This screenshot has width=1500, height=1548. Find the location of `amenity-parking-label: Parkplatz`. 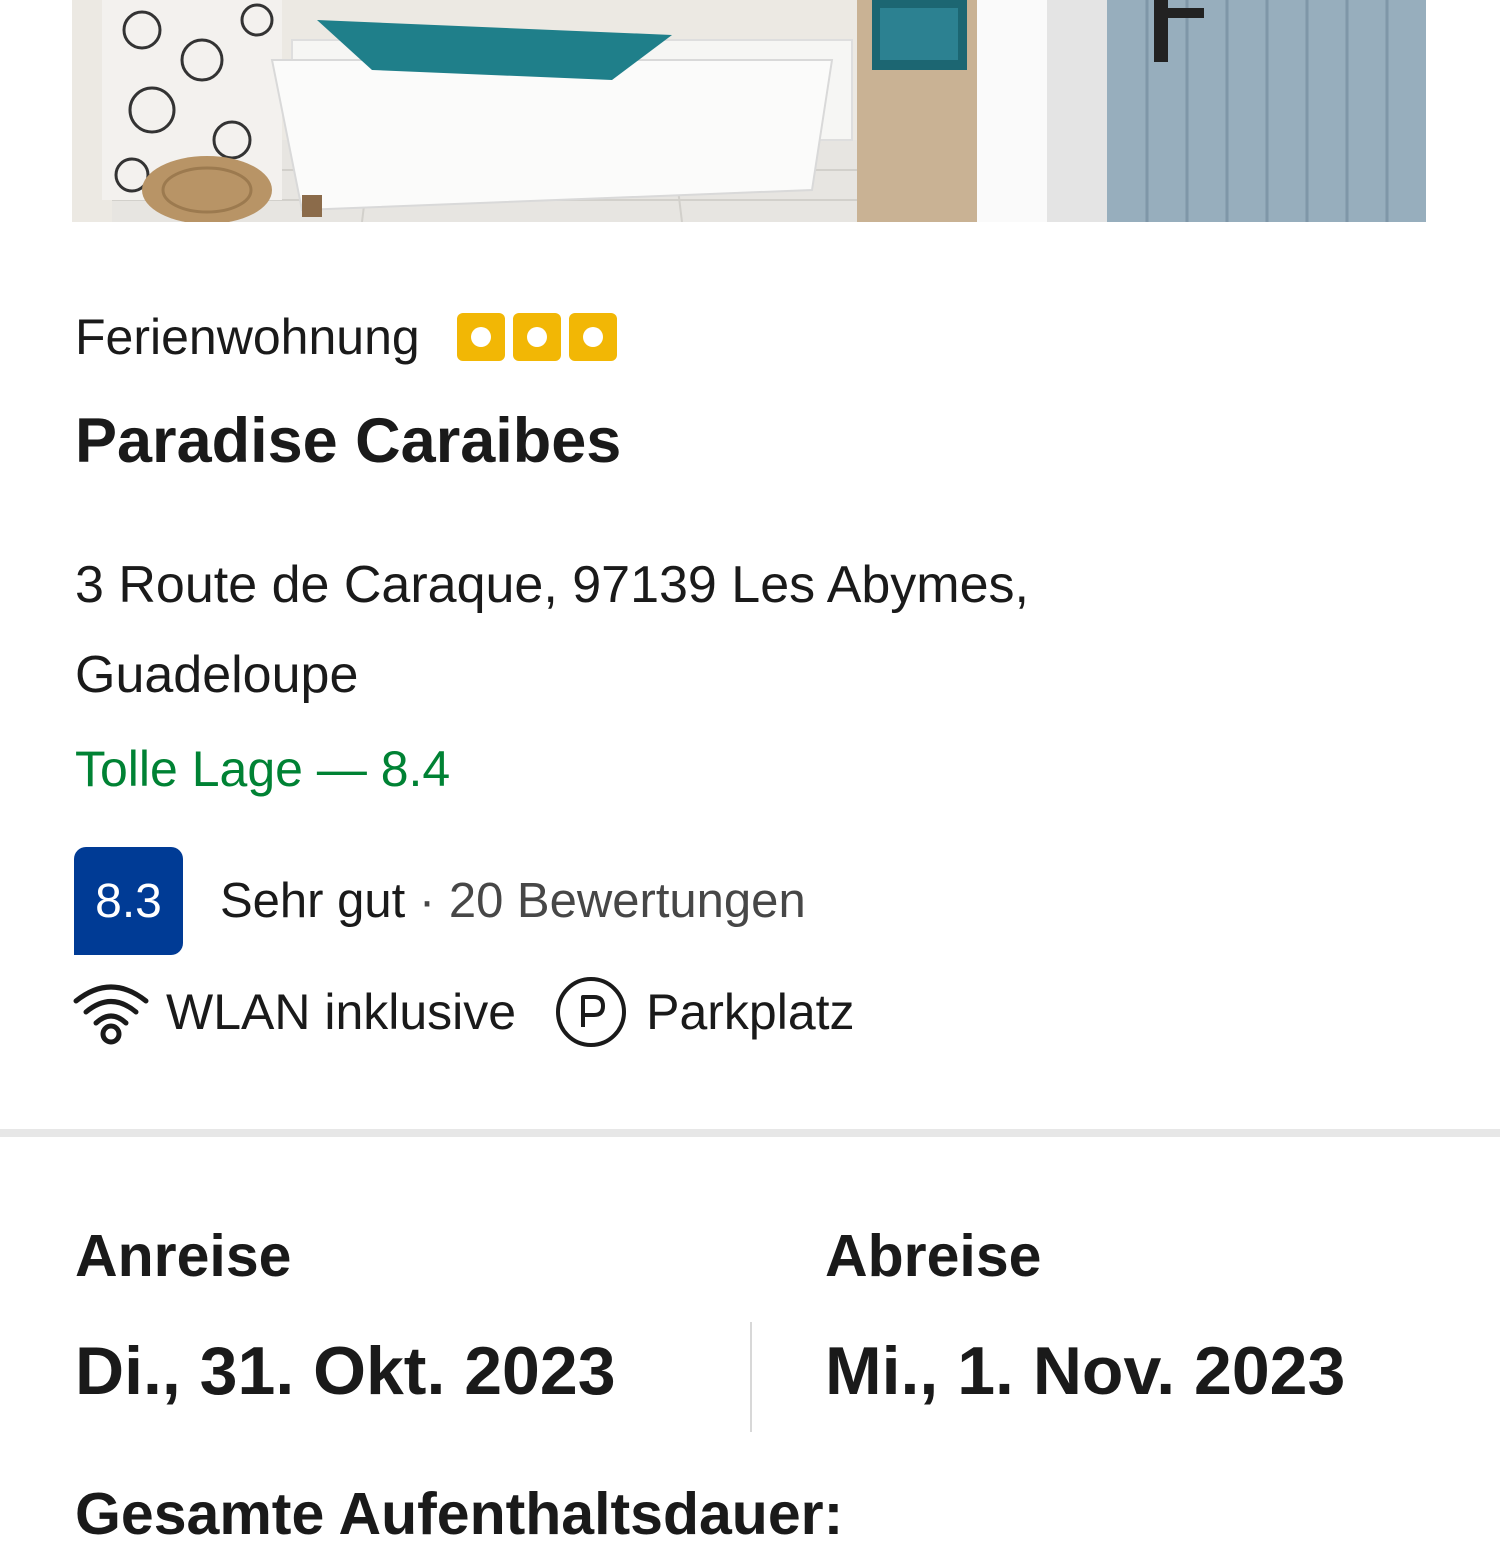

amenity-parking-label: Parkplatz is located at coordinates (750, 1012).